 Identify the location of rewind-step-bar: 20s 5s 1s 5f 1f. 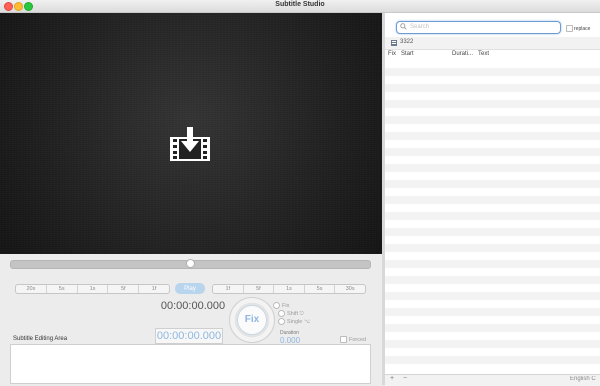
(92, 289).